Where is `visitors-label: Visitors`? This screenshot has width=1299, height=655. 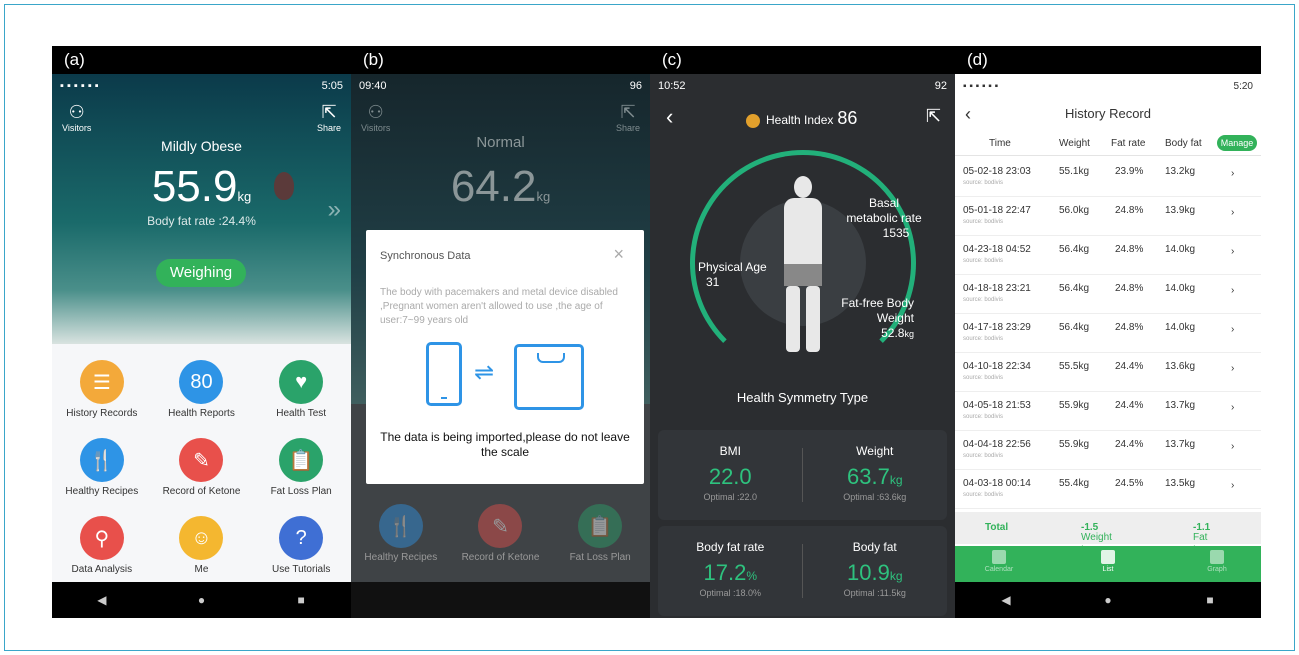
visitors-label: Visitors is located at coordinates (77, 128).